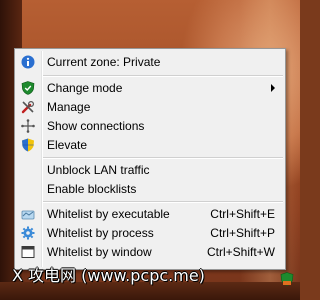 This screenshot has height=300, width=320. What do you see at coordinates (28, 233) in the screenshot?
I see `gear-icon` at bounding box center [28, 233].